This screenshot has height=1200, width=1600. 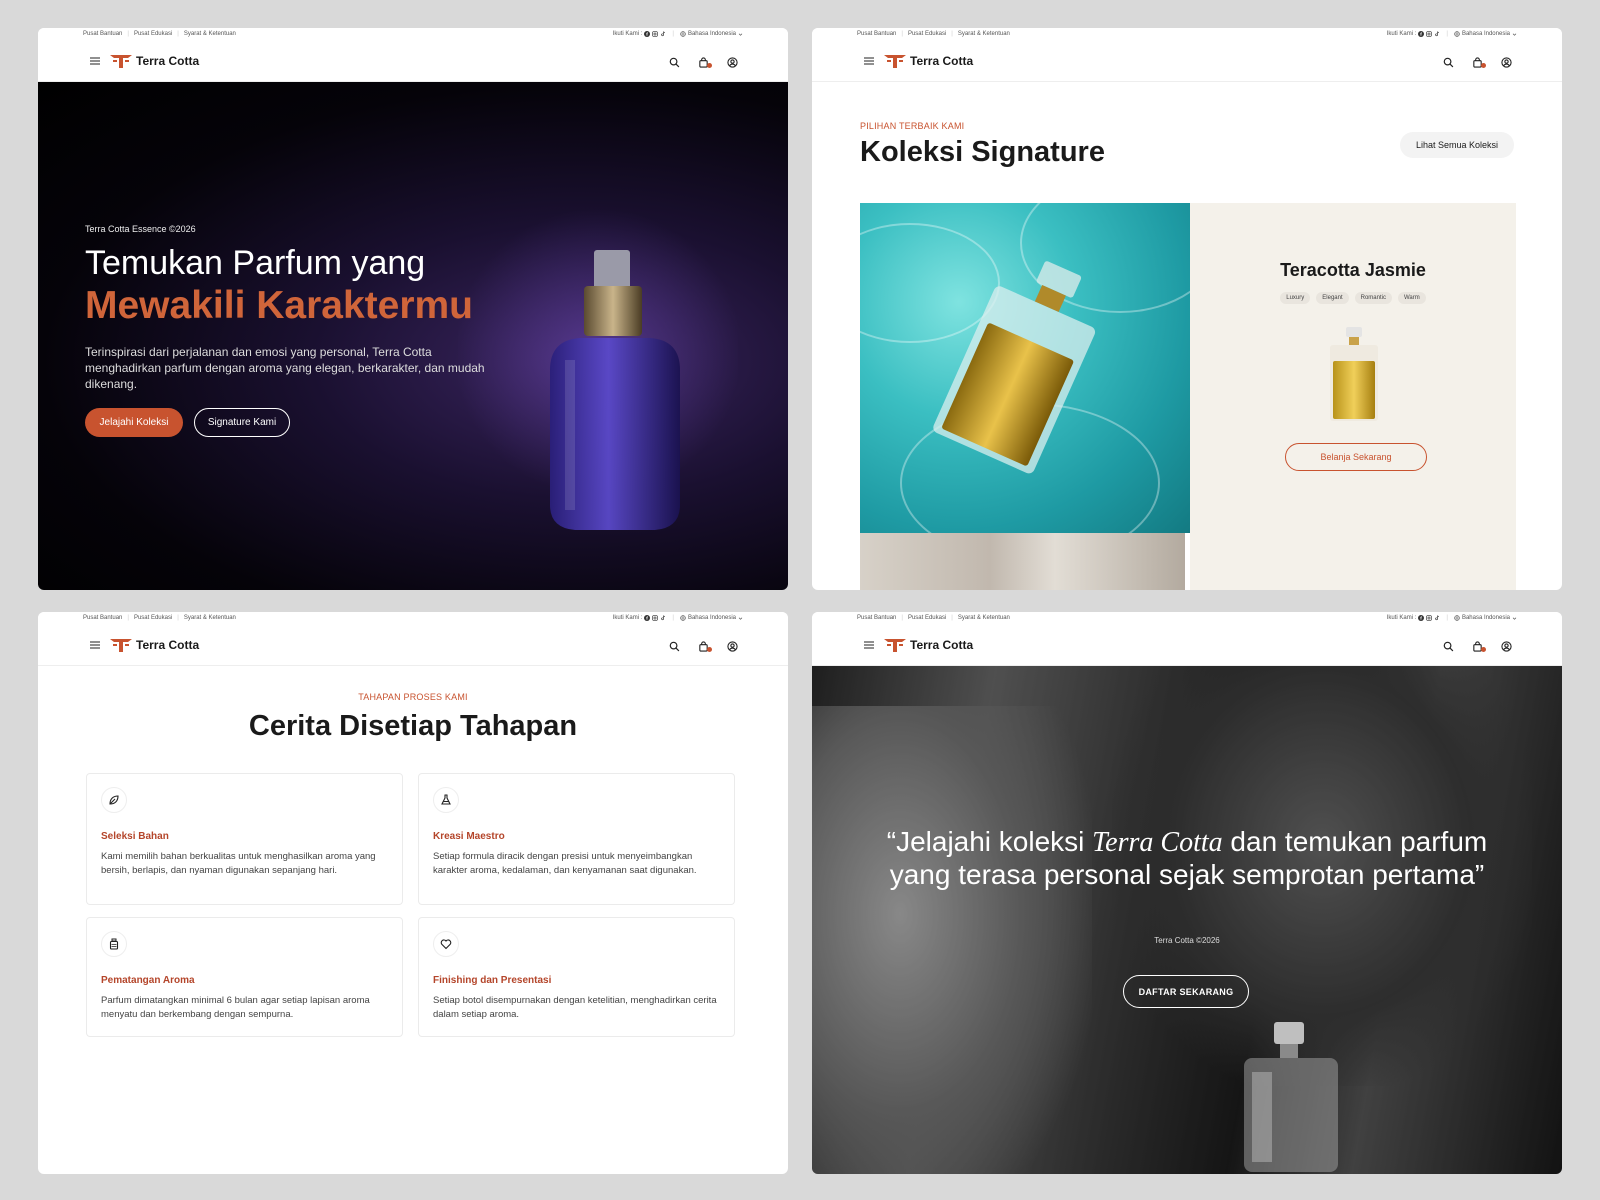 I want to click on heart-icon, so click(x=446, y=944).